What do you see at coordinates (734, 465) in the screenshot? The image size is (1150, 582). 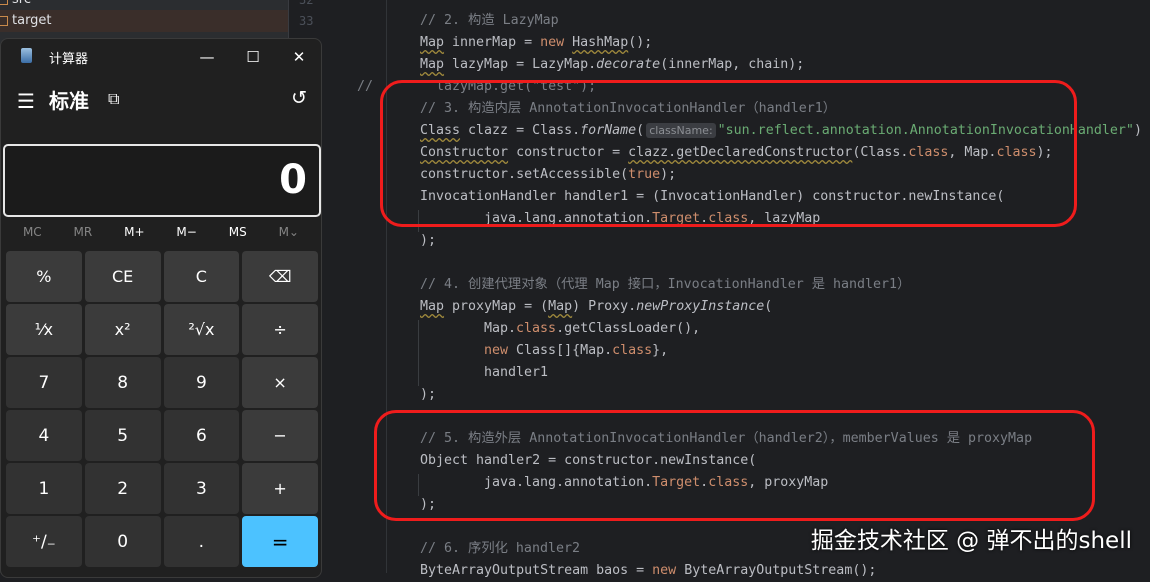 I see `highlight-box-handler2` at bounding box center [734, 465].